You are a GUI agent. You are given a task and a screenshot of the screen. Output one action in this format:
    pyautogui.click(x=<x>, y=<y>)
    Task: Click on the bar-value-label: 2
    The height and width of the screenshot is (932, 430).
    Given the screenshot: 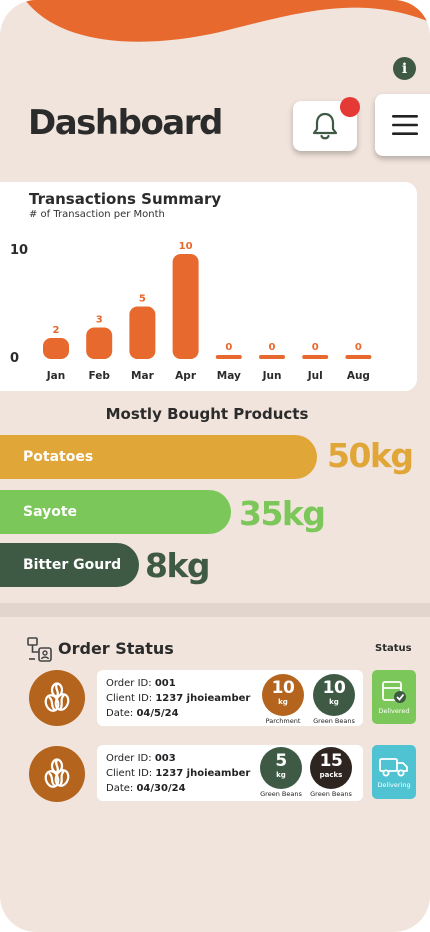 What is the action you would take?
    pyautogui.click(x=56, y=330)
    